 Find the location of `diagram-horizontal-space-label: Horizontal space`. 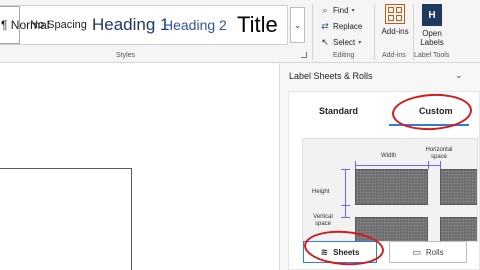

diagram-horizontal-space-label: Horizontal space is located at coordinates (439, 153).